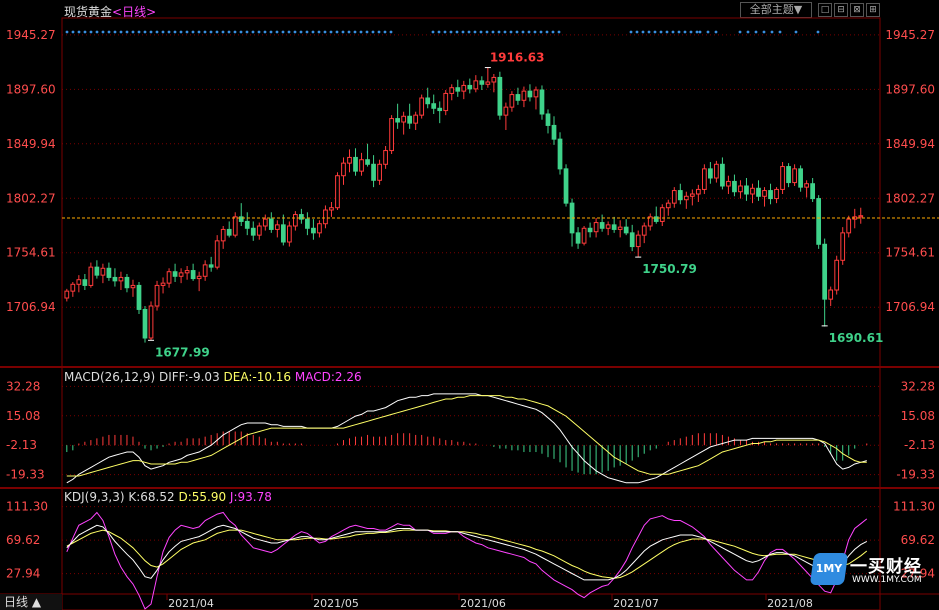 This screenshot has width=939, height=610. What do you see at coordinates (910, 144) in the screenshot?
I see `price-axis-tick-right: 1849.94` at bounding box center [910, 144].